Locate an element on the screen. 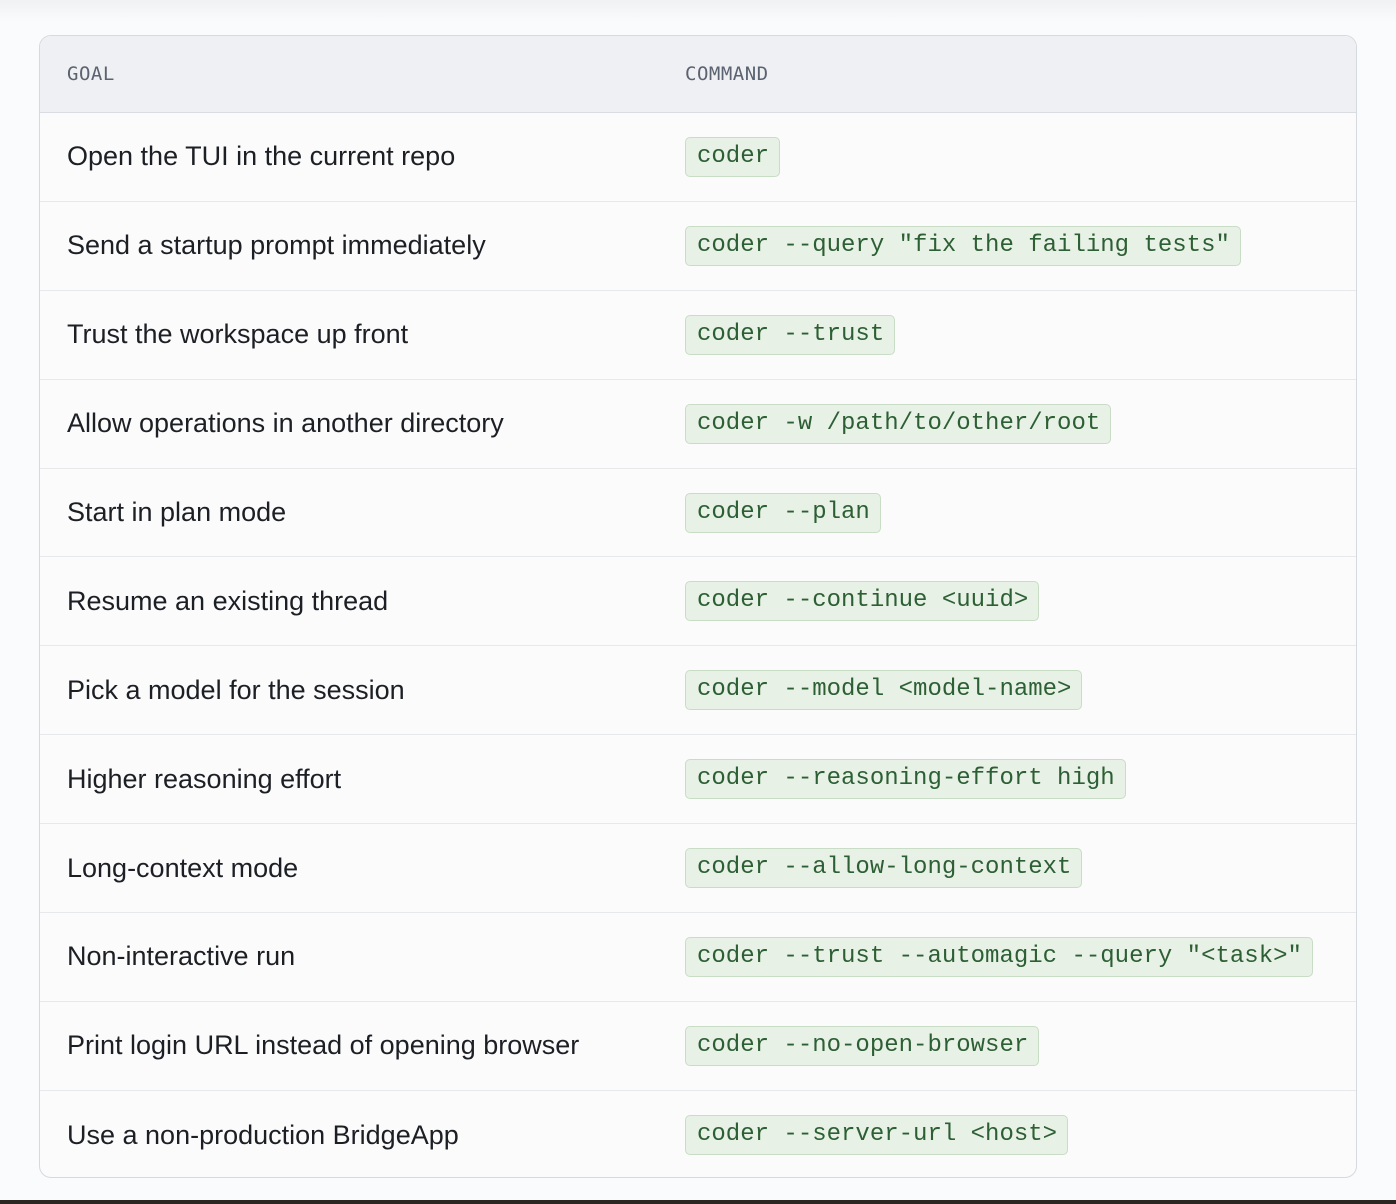  command-code: coder --allow-long-context is located at coordinates (884, 868).